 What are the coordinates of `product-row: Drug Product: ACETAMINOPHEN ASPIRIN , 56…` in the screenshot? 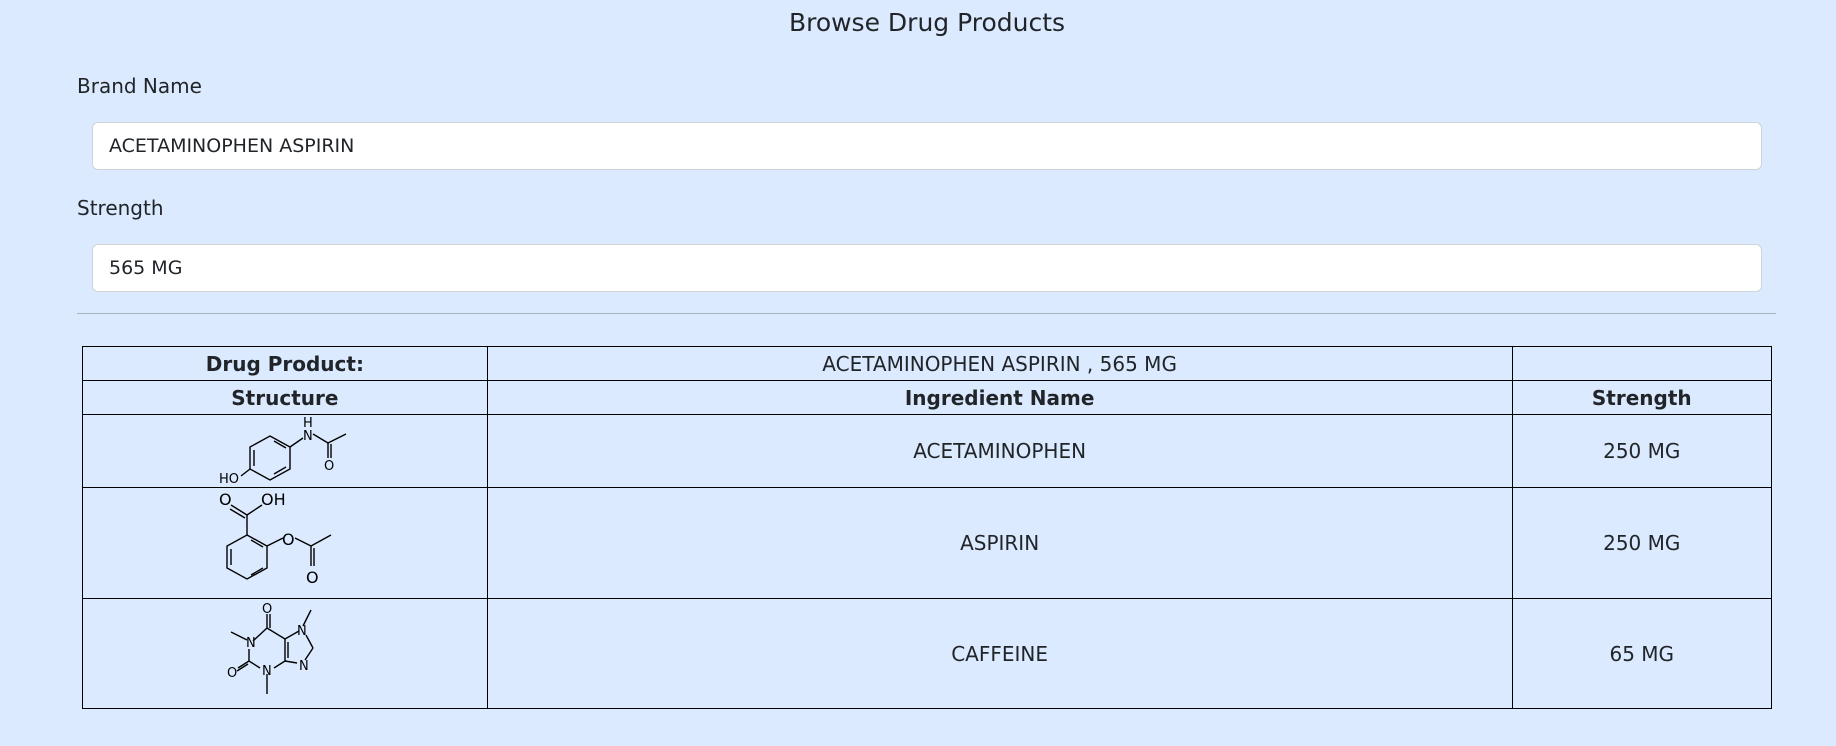 It's located at (927, 363).